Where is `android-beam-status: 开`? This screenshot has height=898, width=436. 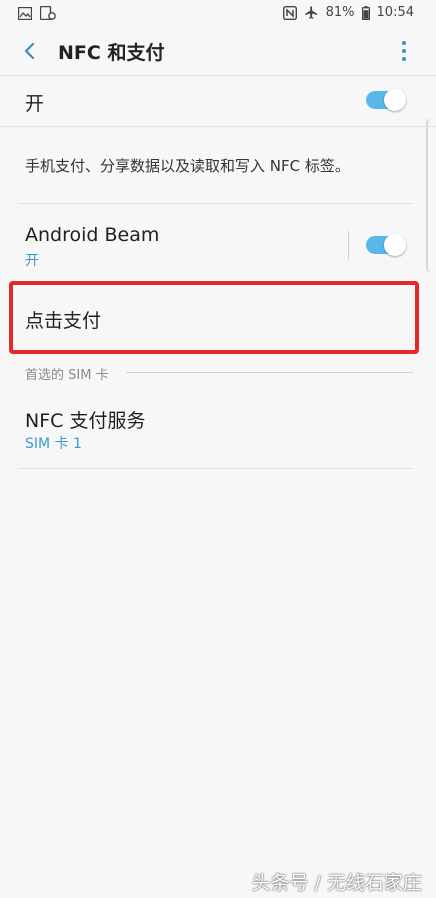 android-beam-status: 开 is located at coordinates (32, 261).